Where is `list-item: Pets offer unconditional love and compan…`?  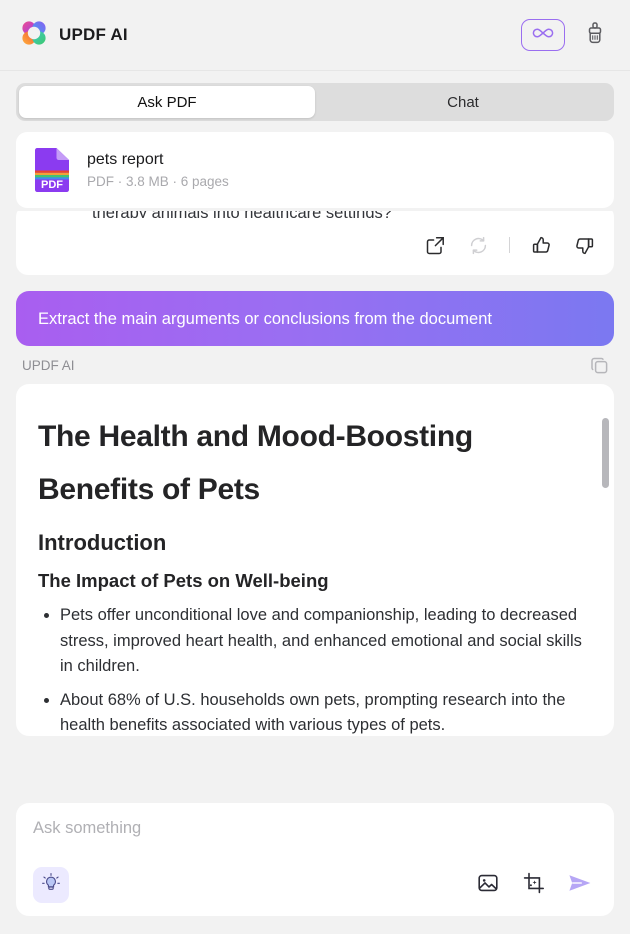
list-item: Pets offer unconditional love and compan… is located at coordinates (326, 641).